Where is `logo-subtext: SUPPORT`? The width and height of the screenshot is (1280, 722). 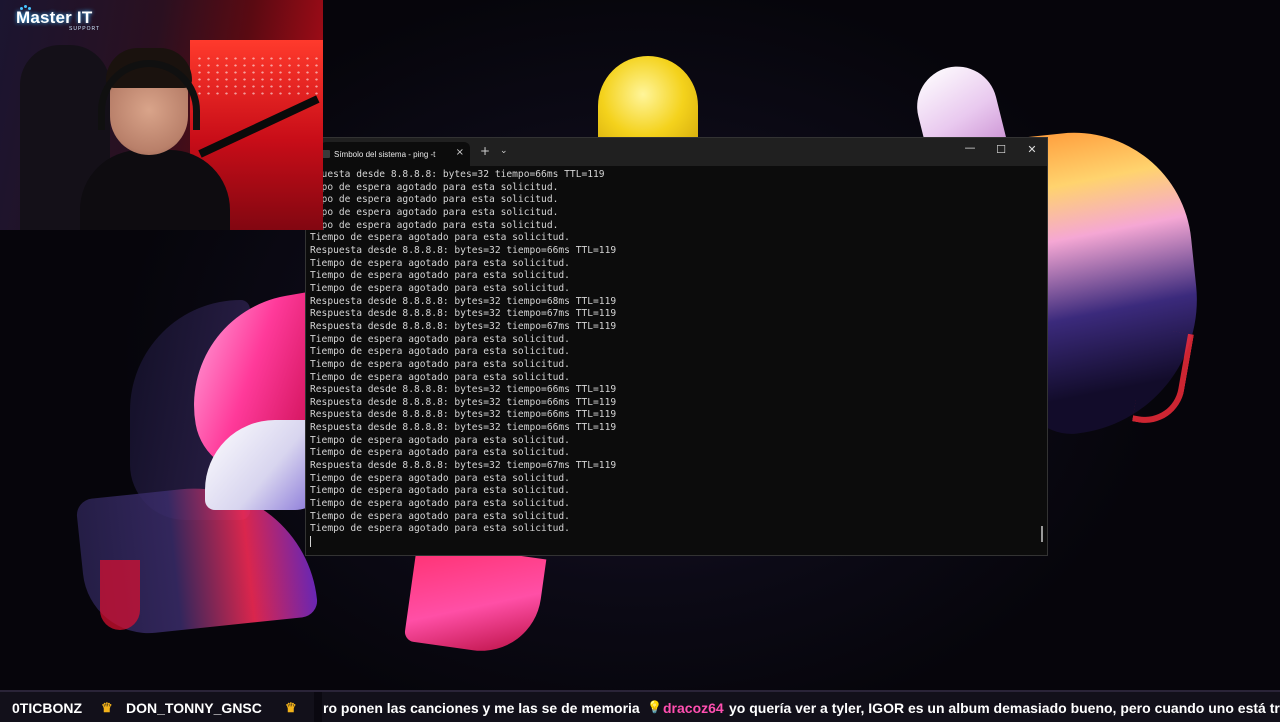 logo-subtext: SUPPORT is located at coordinates (85, 29).